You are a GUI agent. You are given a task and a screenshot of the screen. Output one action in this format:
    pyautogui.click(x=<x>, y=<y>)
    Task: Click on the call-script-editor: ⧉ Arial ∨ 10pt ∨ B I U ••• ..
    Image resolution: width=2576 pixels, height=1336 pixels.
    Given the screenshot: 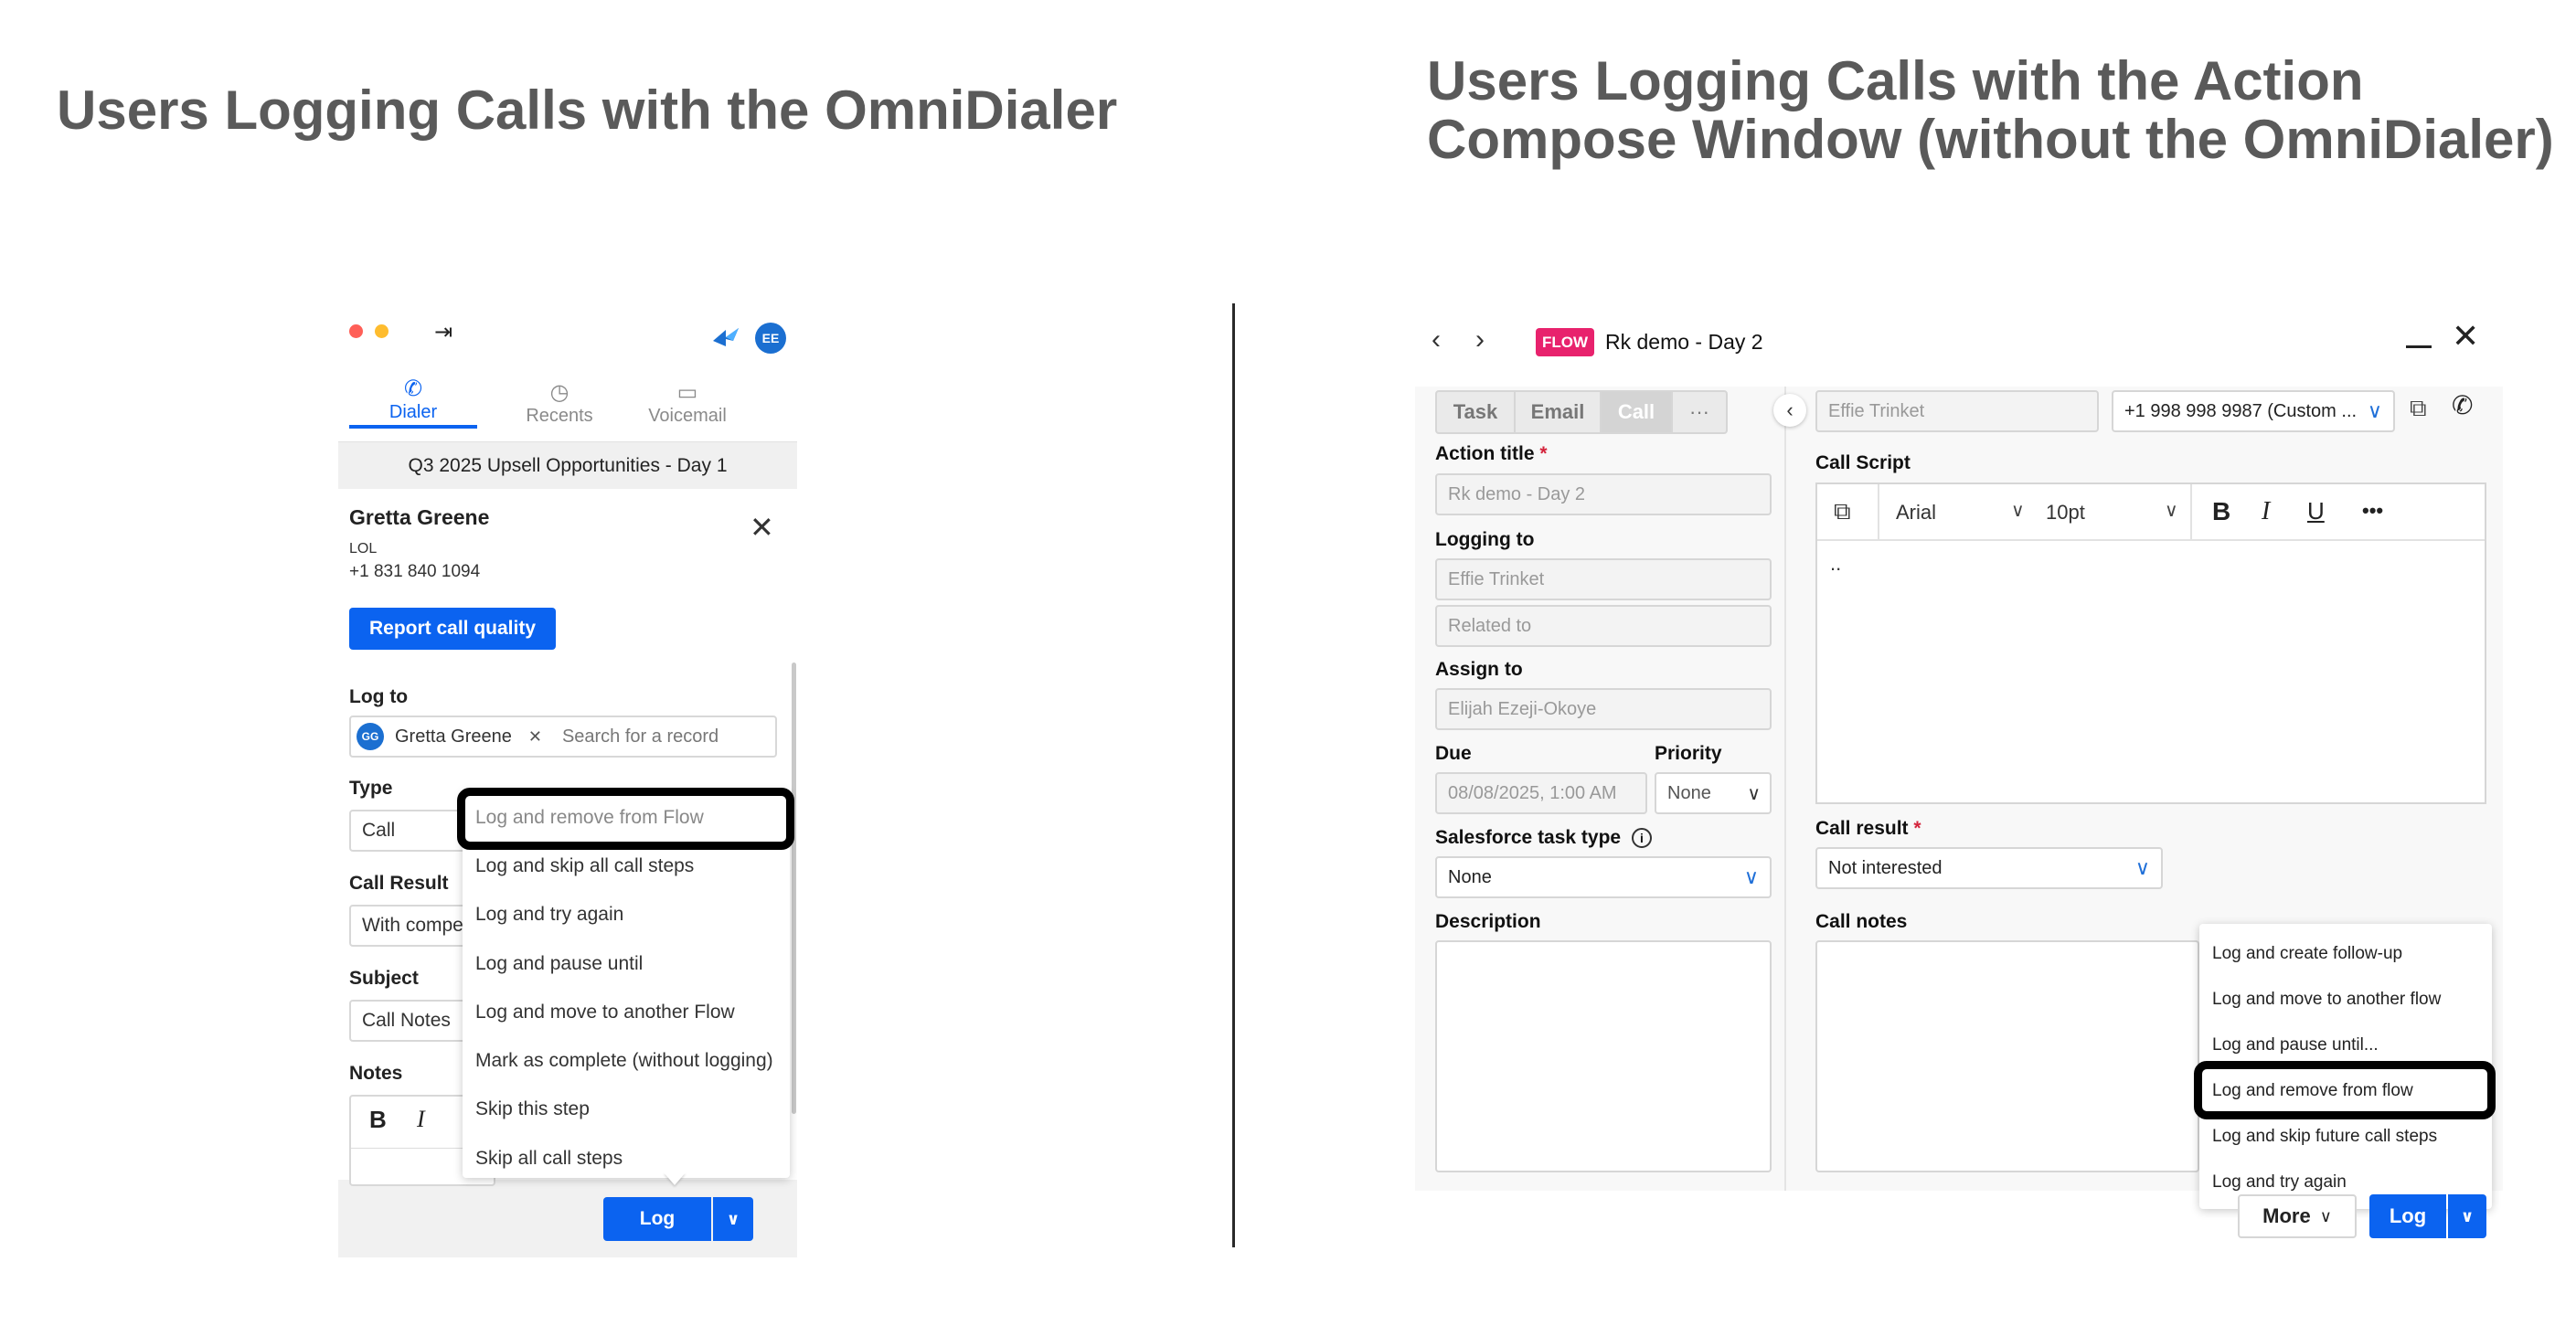 What is the action you would take?
    pyautogui.click(x=2150, y=643)
    